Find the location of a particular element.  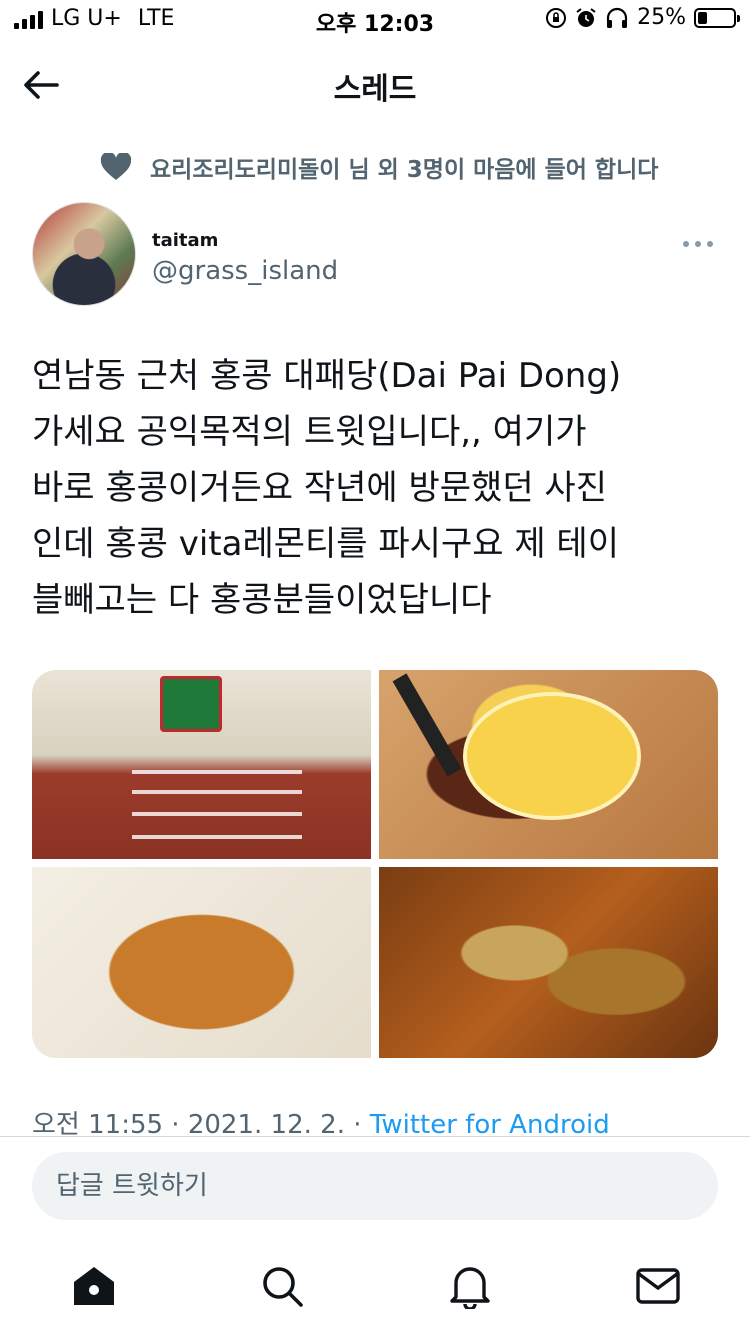

more-dots-icon is located at coordinates (698, 244).